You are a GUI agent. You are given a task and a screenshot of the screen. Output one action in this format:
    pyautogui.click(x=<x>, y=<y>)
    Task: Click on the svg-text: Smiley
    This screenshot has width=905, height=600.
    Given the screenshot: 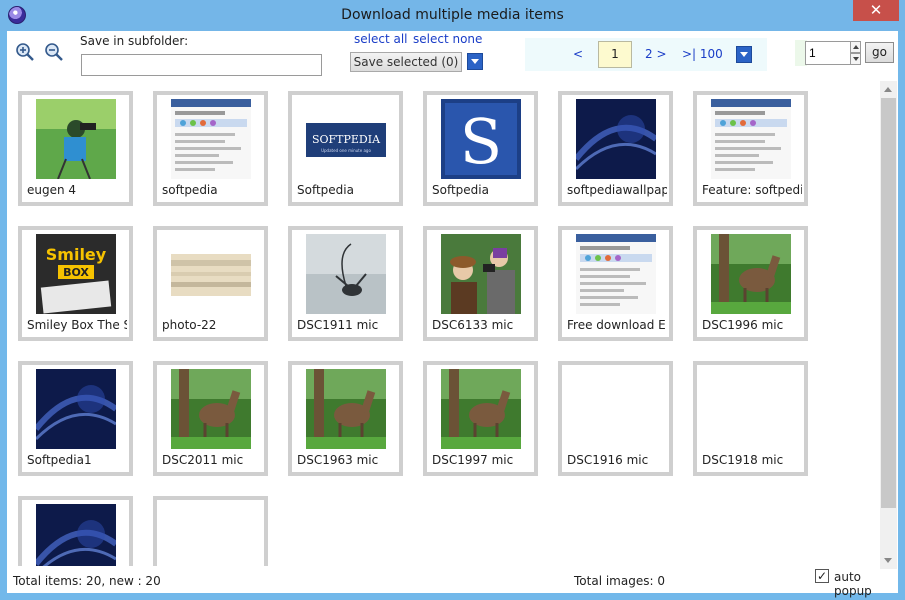 What is the action you would take?
    pyautogui.click(x=76, y=254)
    